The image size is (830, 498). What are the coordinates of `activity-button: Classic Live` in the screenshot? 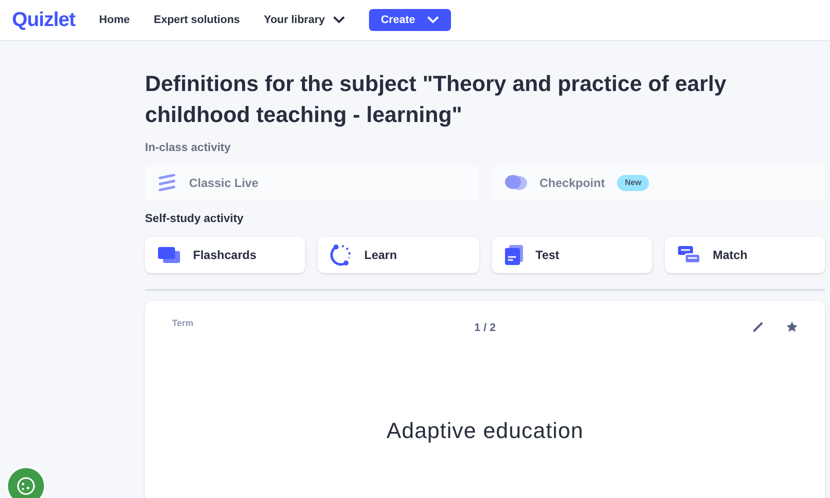 It's located at (311, 183).